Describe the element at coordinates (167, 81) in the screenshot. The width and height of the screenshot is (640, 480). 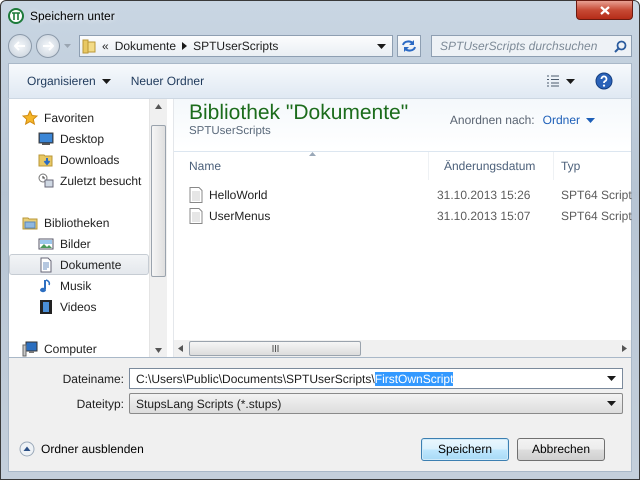
I see `new-folder-button: Neuer Ordner` at that location.